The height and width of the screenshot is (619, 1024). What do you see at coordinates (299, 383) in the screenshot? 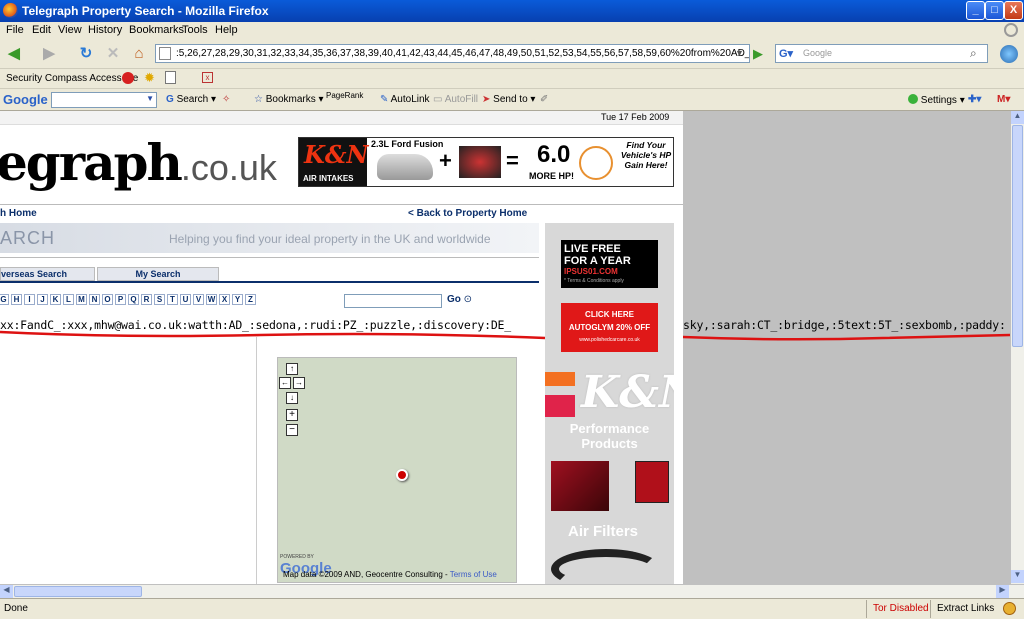
I see `pan-right-icon: →` at bounding box center [299, 383].